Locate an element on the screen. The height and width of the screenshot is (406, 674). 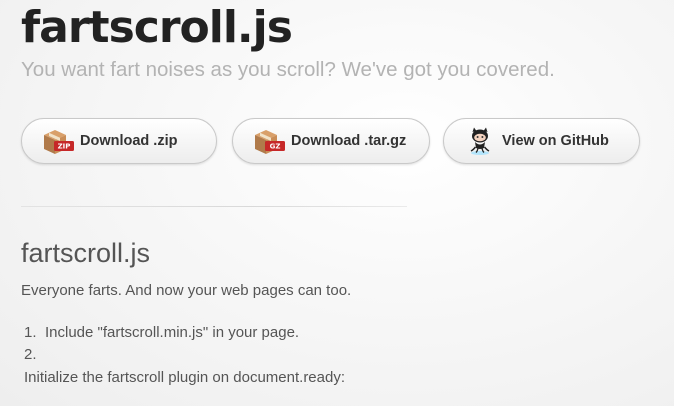
view-on-github-label: View on GitHub is located at coordinates (555, 141).